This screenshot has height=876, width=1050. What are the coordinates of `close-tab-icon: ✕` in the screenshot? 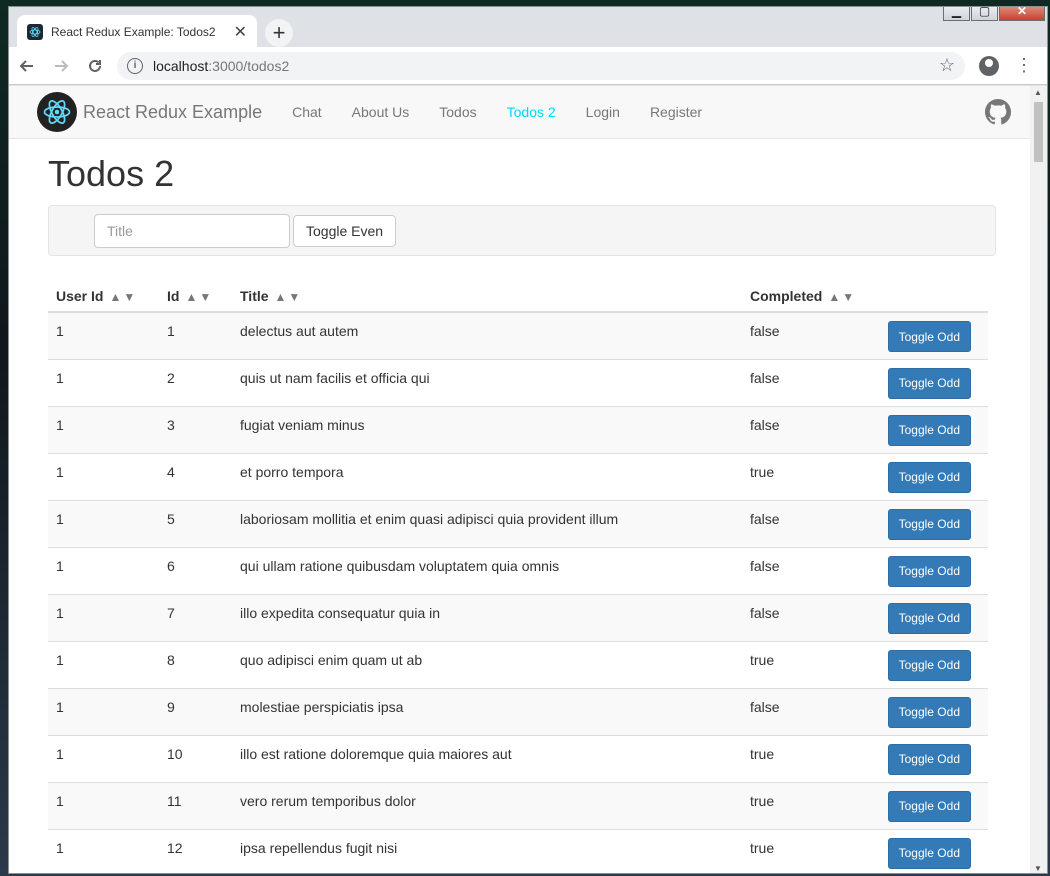 It's located at (240, 32).